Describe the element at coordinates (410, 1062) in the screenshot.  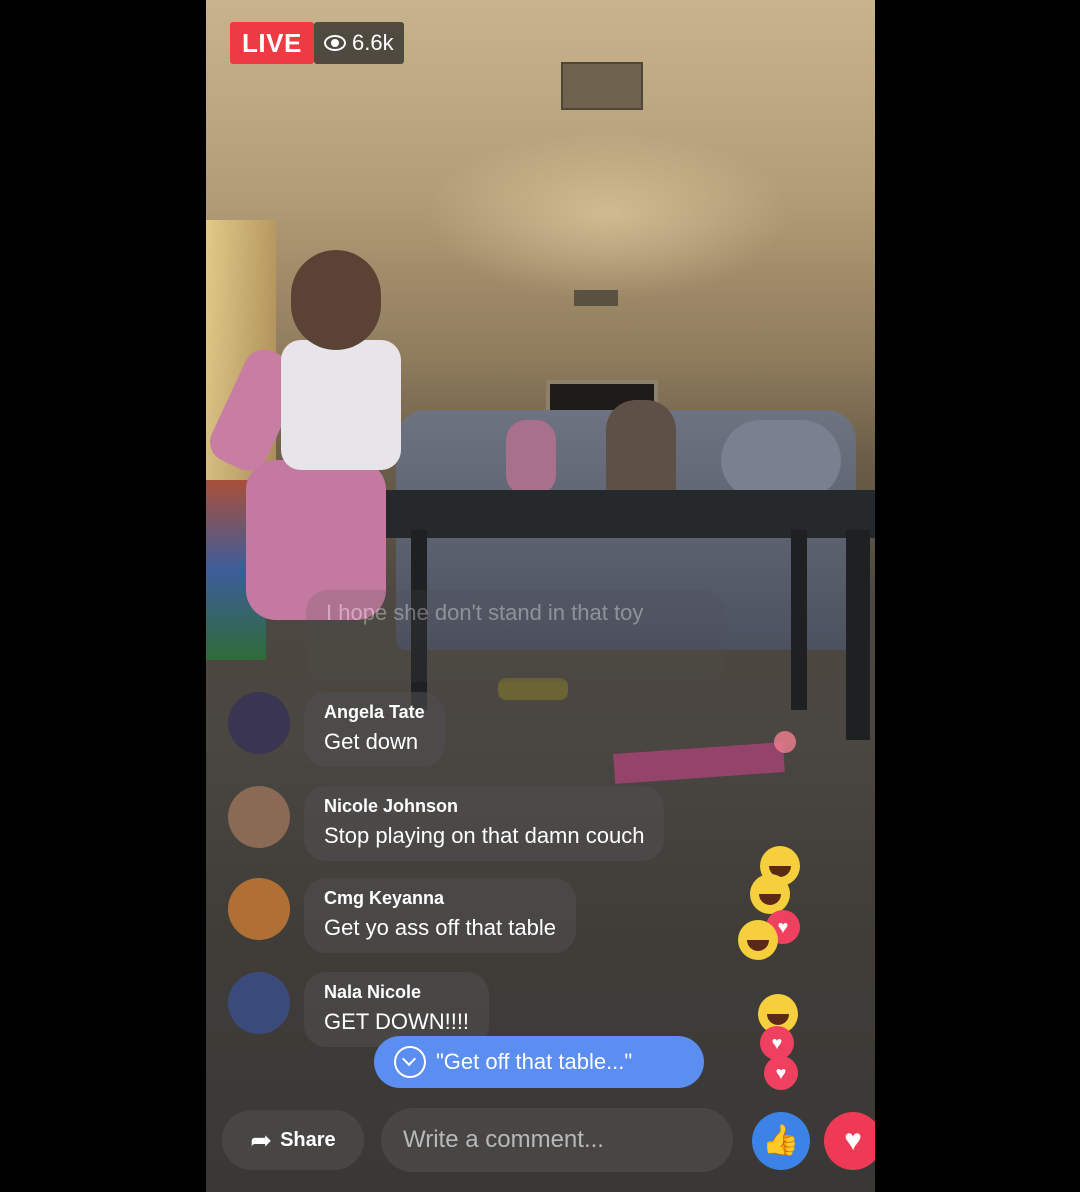
I see `chevron-down-icon` at that location.